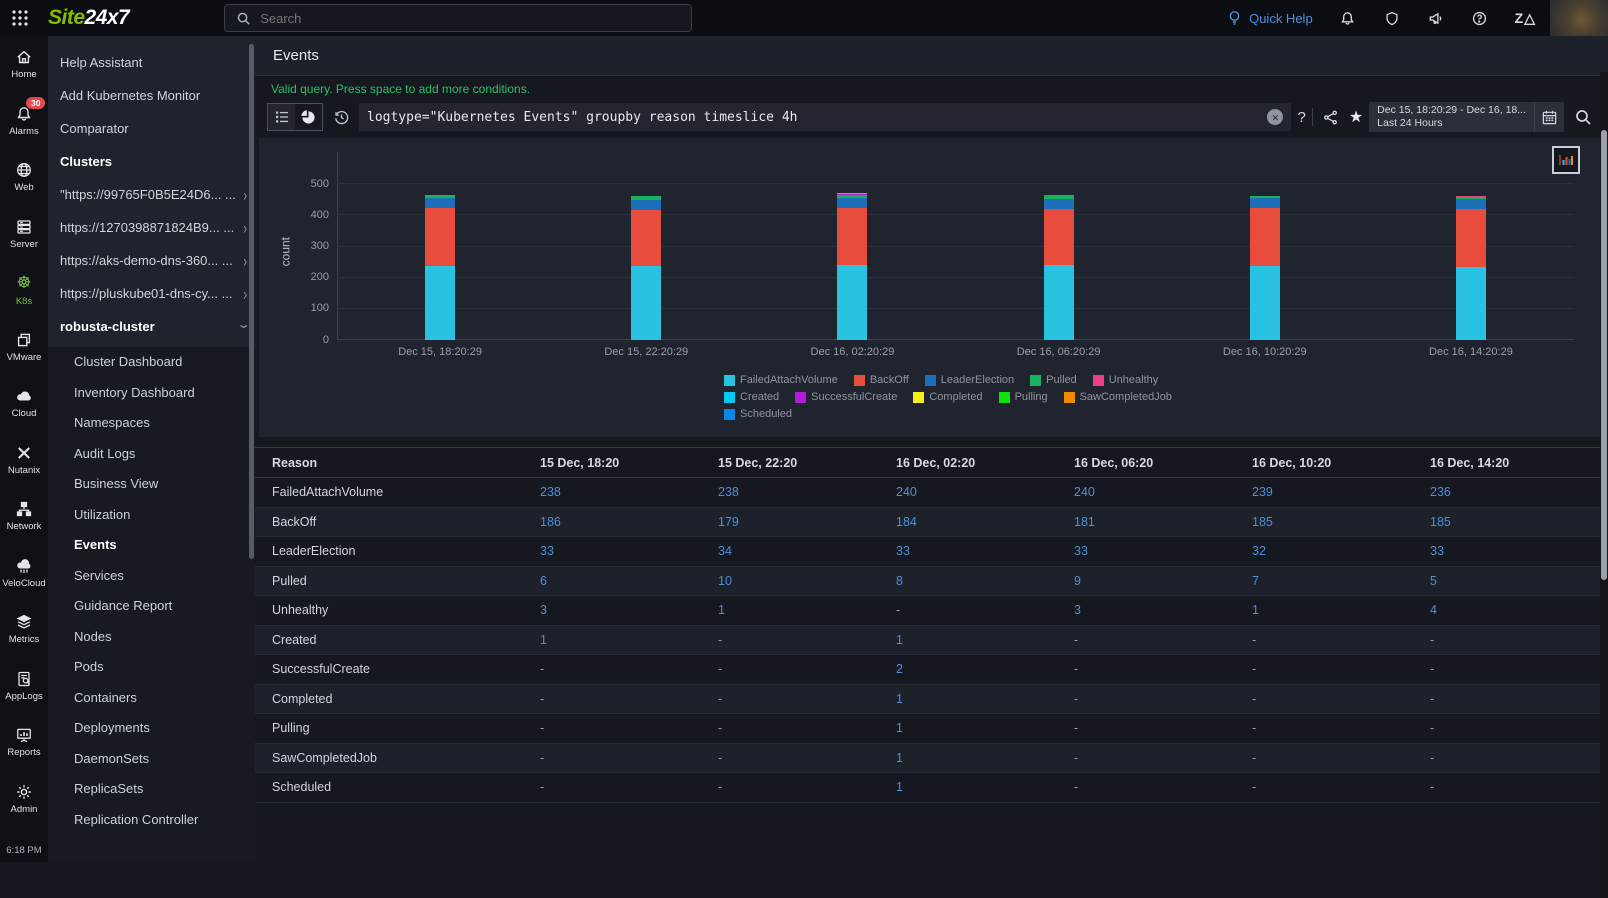 This screenshot has width=1608, height=898. Describe the element at coordinates (24, 686) in the screenshot. I see `rail-item-applogs: AppLogs` at that location.